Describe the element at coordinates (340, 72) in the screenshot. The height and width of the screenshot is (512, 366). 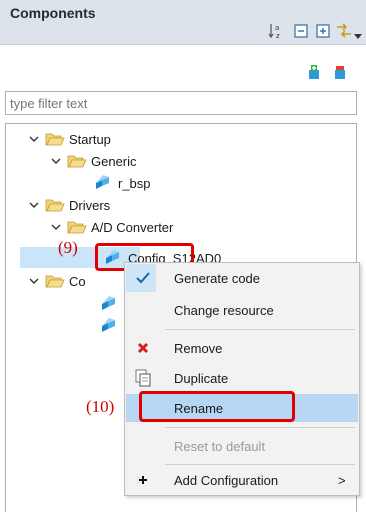
I see `remove-component-icon` at that location.